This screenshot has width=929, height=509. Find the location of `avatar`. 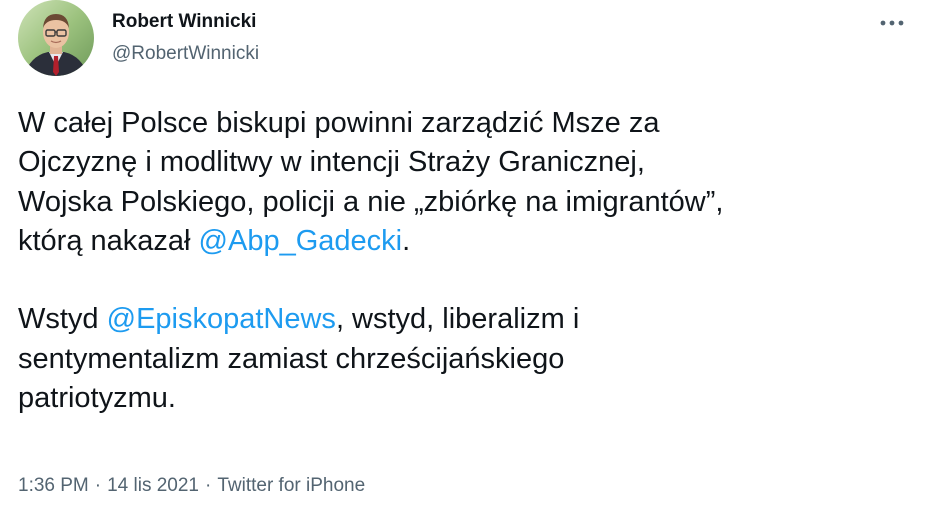

avatar is located at coordinates (56, 38).